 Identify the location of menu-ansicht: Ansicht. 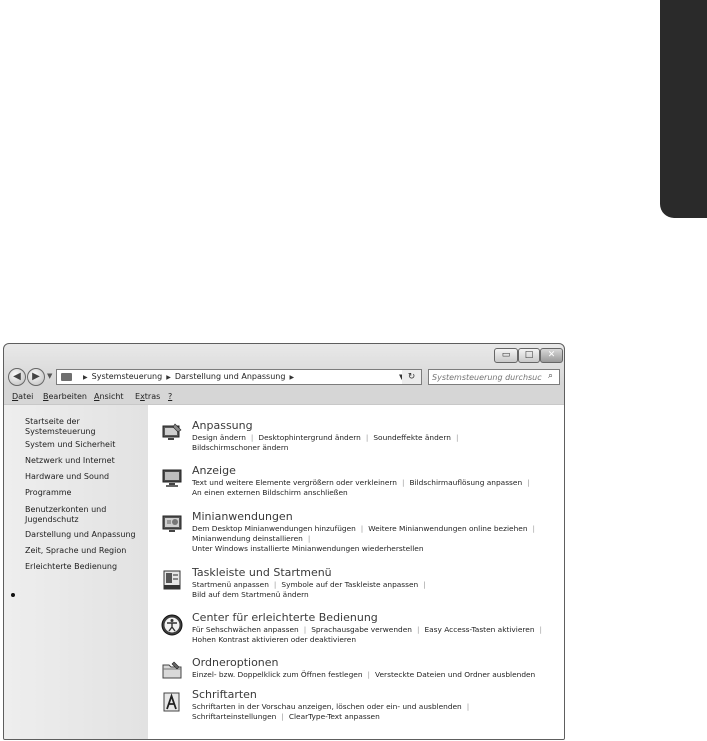
(109, 397).